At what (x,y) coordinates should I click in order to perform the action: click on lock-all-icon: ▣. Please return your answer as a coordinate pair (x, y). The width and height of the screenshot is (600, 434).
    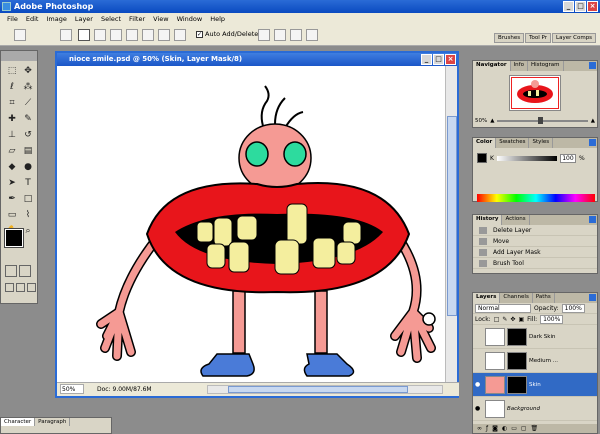
    Looking at the image, I should click on (521, 319).